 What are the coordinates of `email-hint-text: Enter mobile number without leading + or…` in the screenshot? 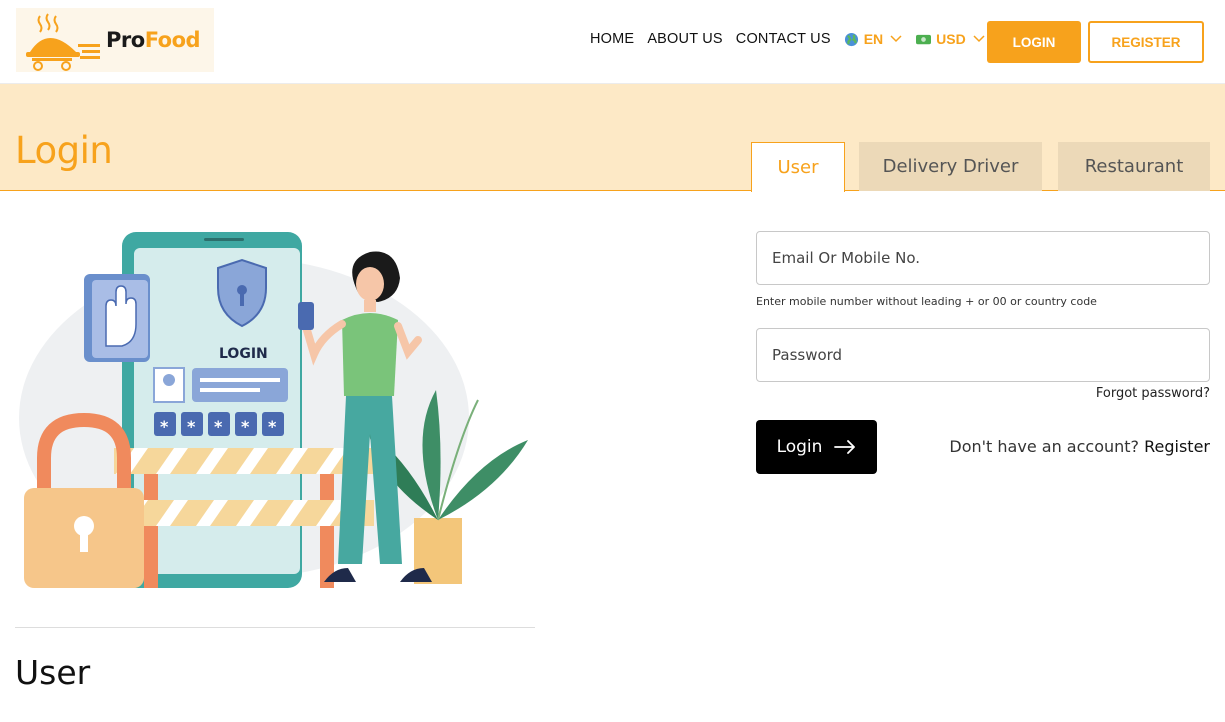 It's located at (926, 301).